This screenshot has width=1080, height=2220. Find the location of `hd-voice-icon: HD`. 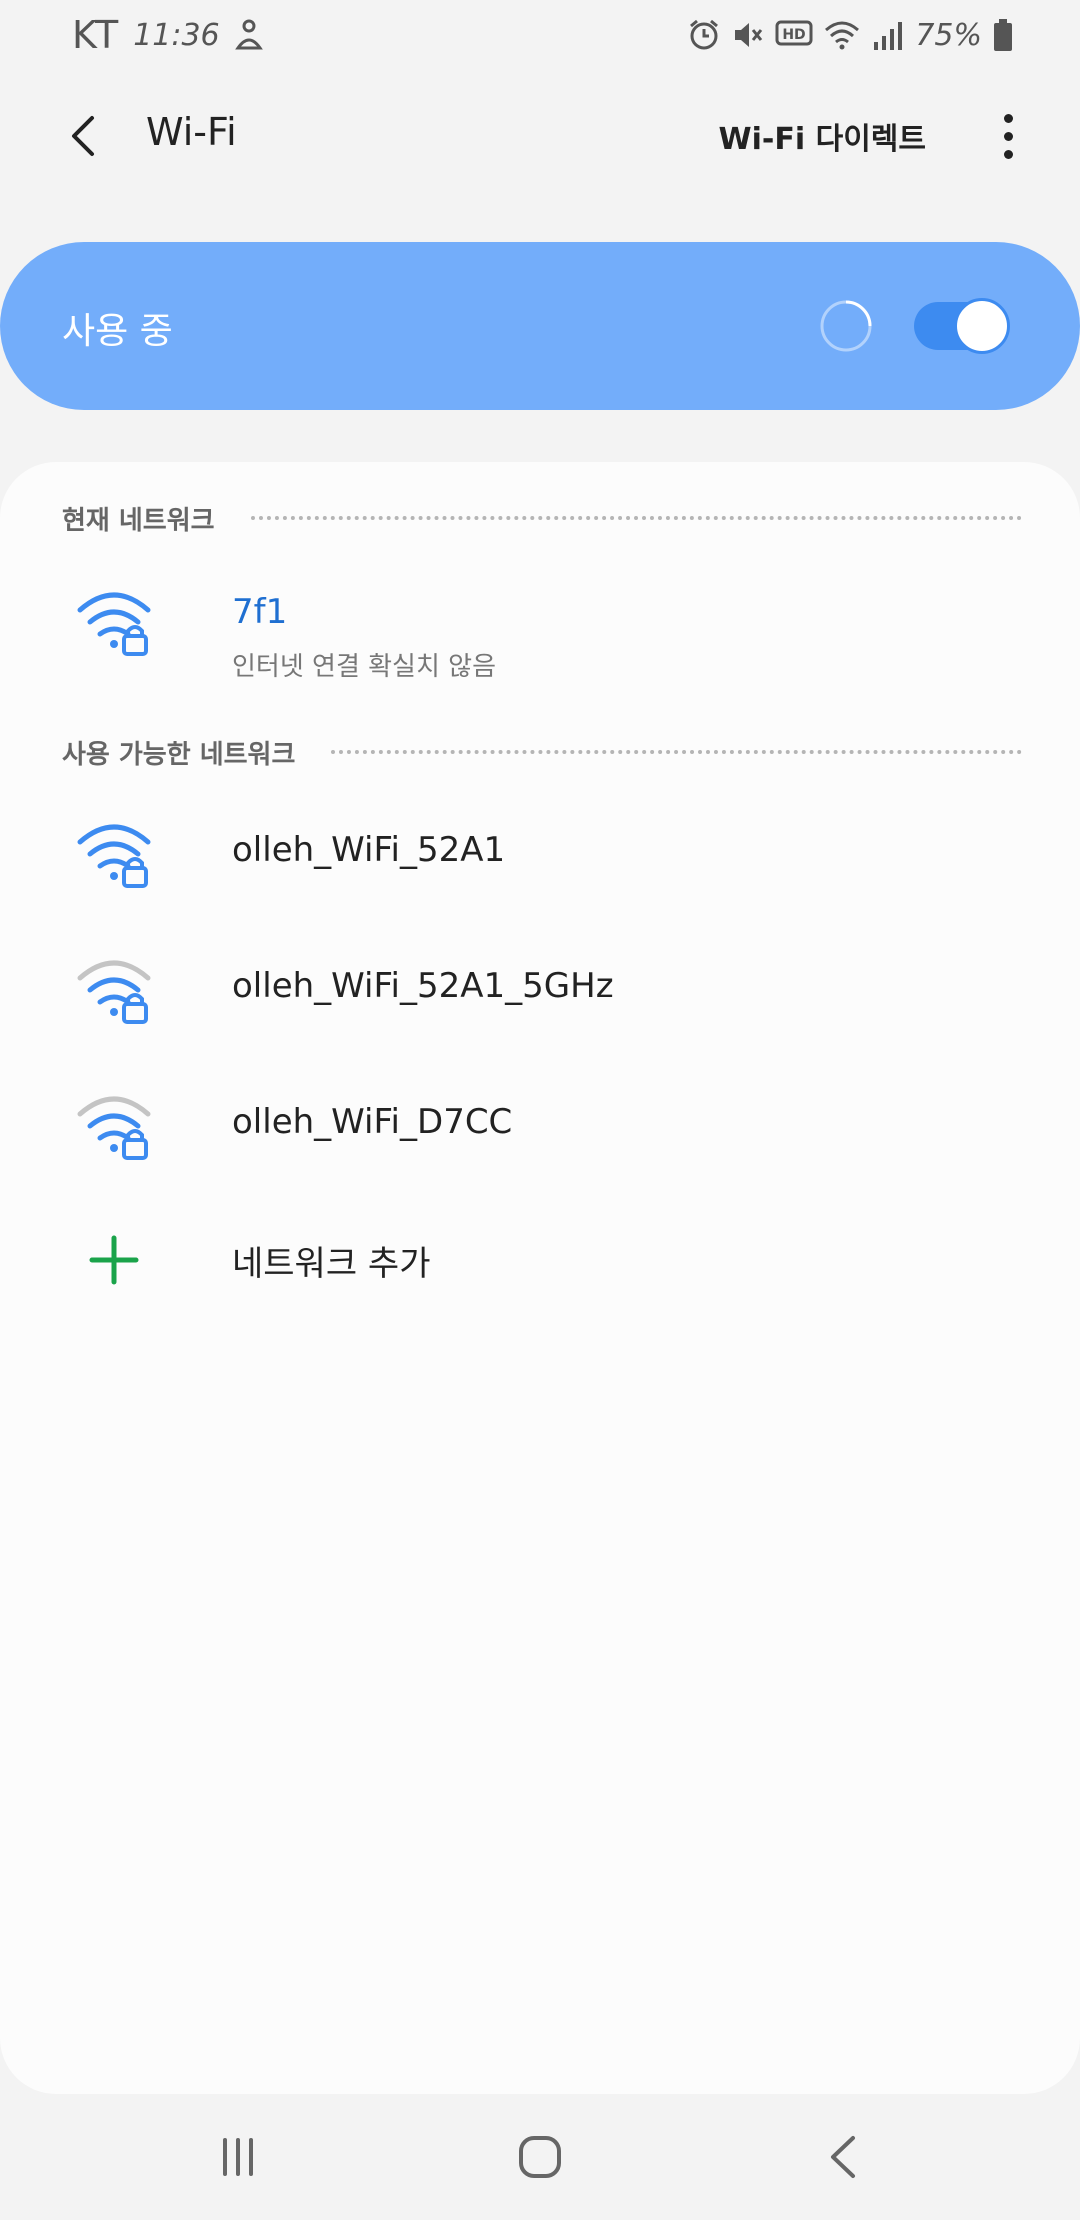

hd-voice-icon: HD is located at coordinates (794, 33).